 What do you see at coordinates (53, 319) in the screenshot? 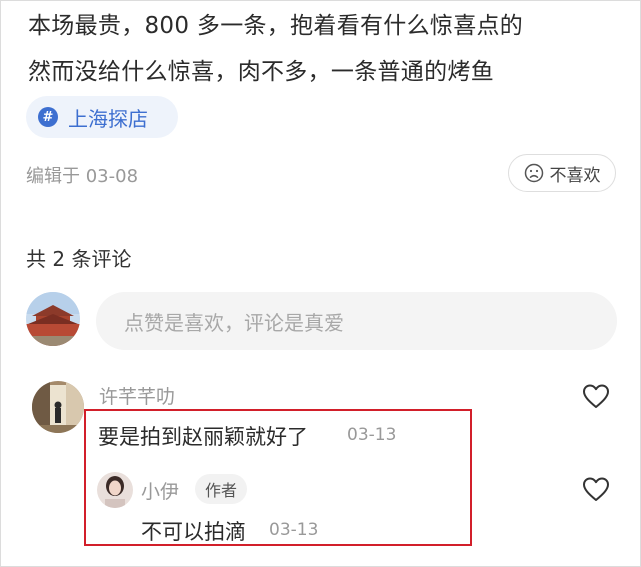
I see `current-user-avatar` at bounding box center [53, 319].